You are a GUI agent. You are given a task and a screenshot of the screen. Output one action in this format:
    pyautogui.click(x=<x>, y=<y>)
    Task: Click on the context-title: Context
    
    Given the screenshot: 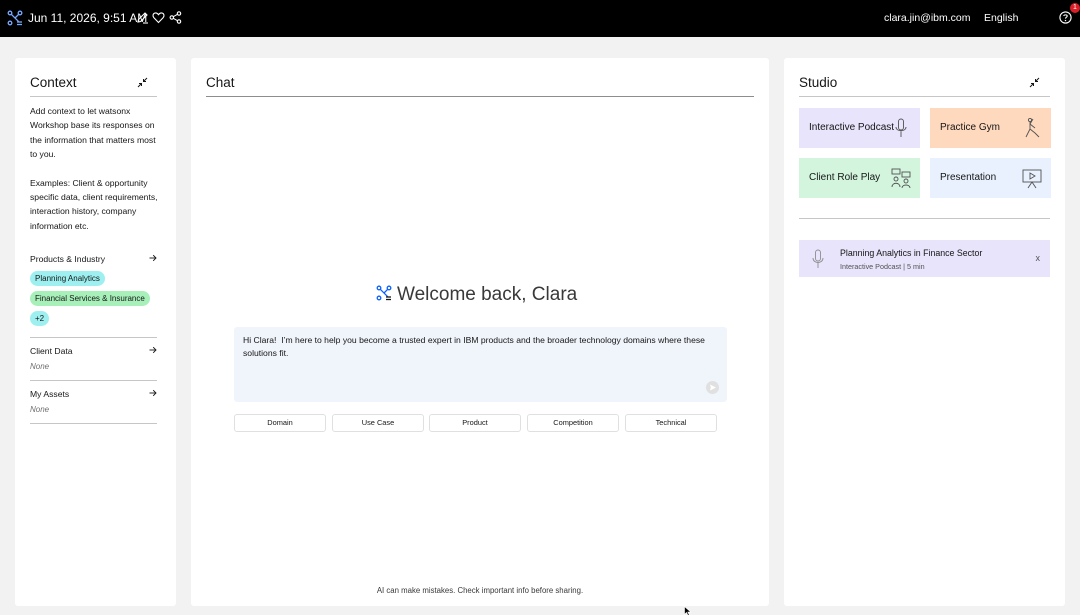 What is the action you would take?
    pyautogui.click(x=53, y=82)
    